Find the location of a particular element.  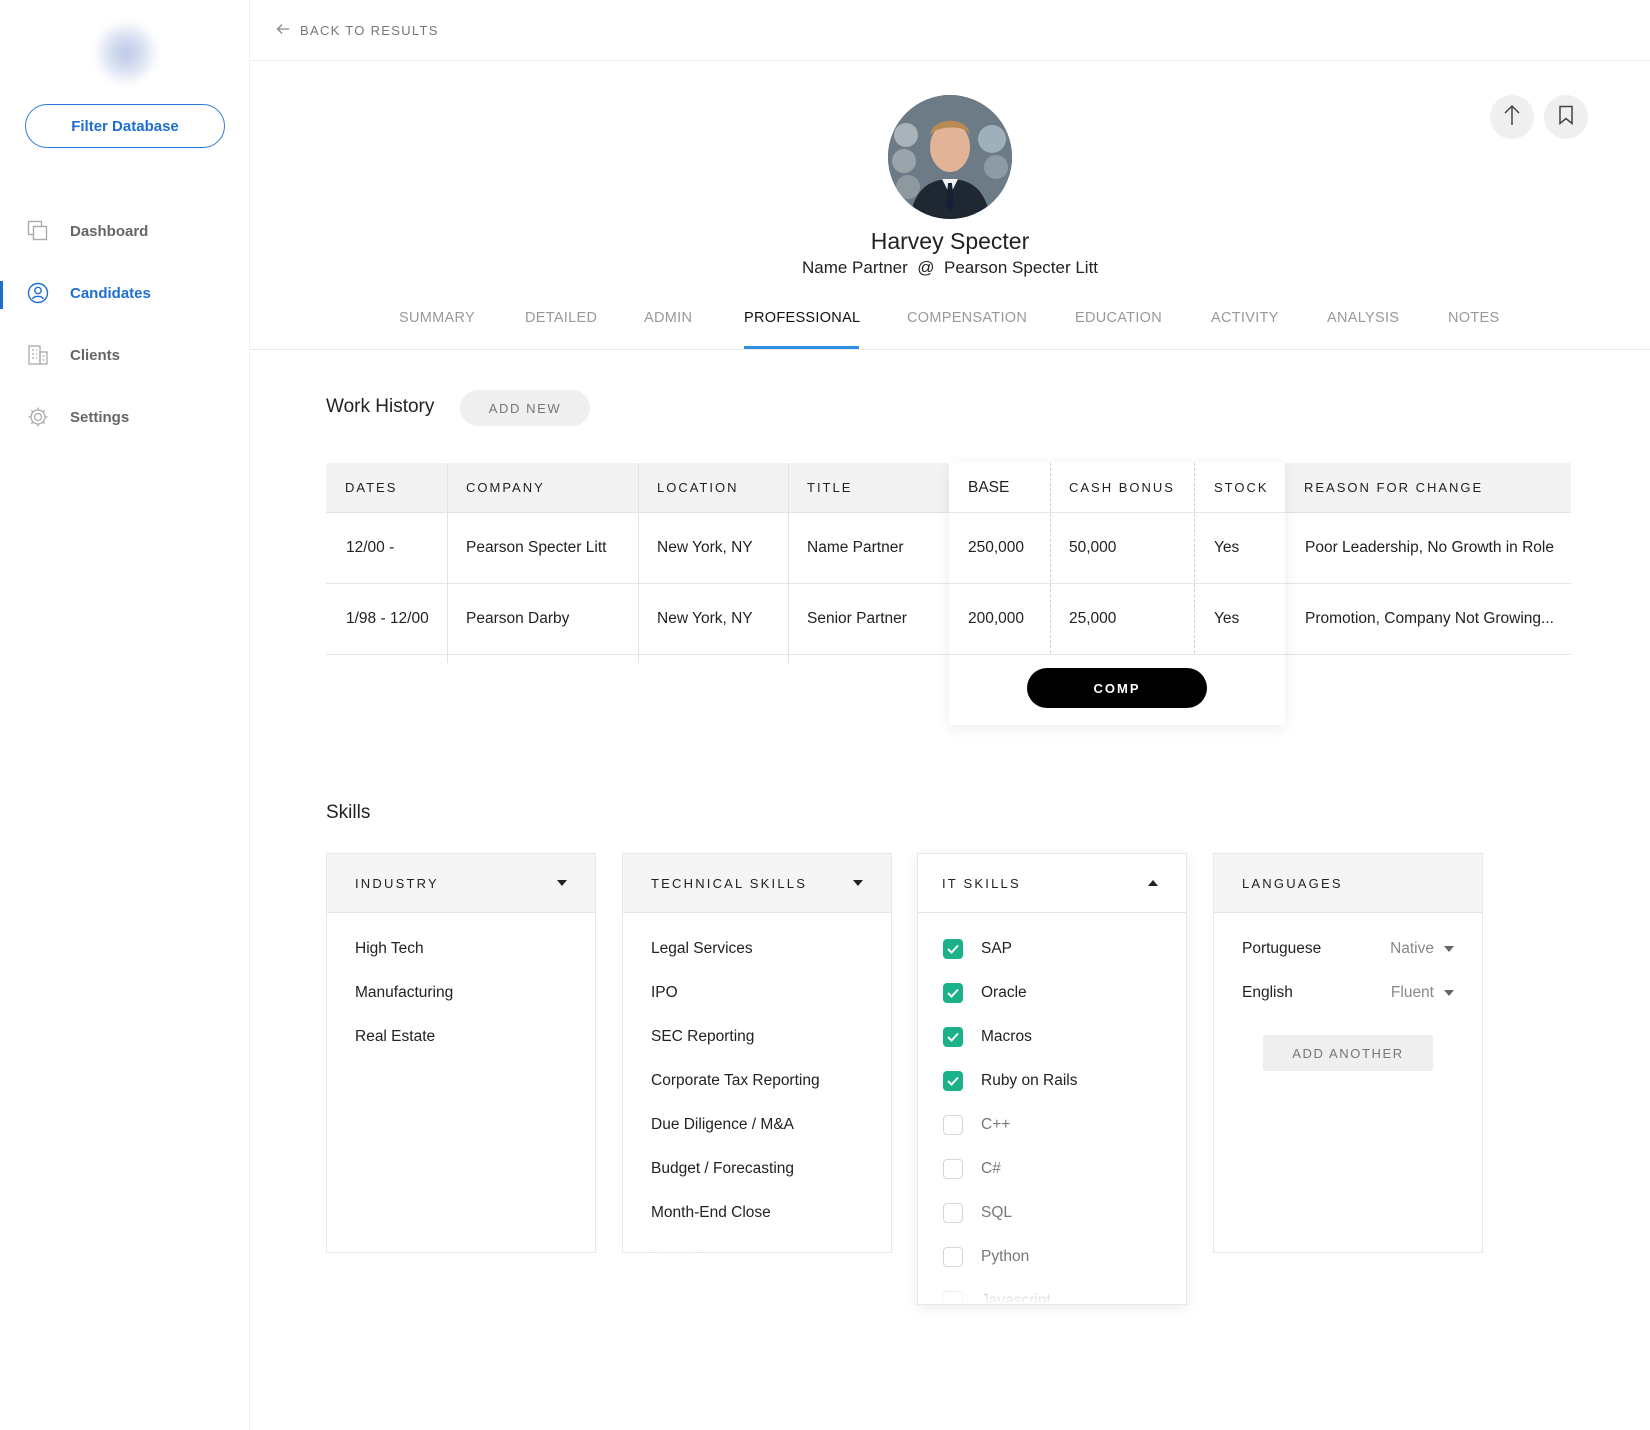

cell-dates: 12/00 - is located at coordinates (370, 547).